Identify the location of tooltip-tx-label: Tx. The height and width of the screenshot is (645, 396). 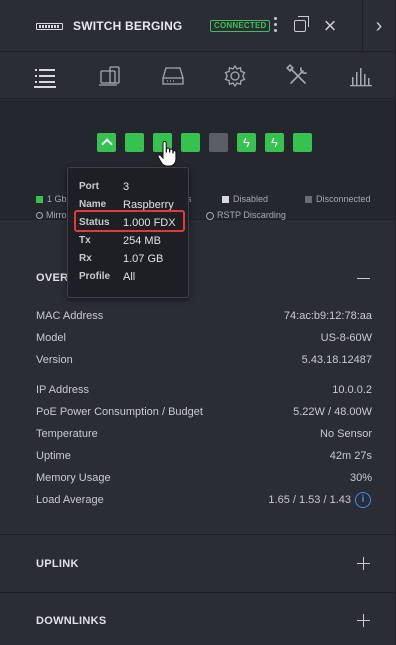
(85, 240).